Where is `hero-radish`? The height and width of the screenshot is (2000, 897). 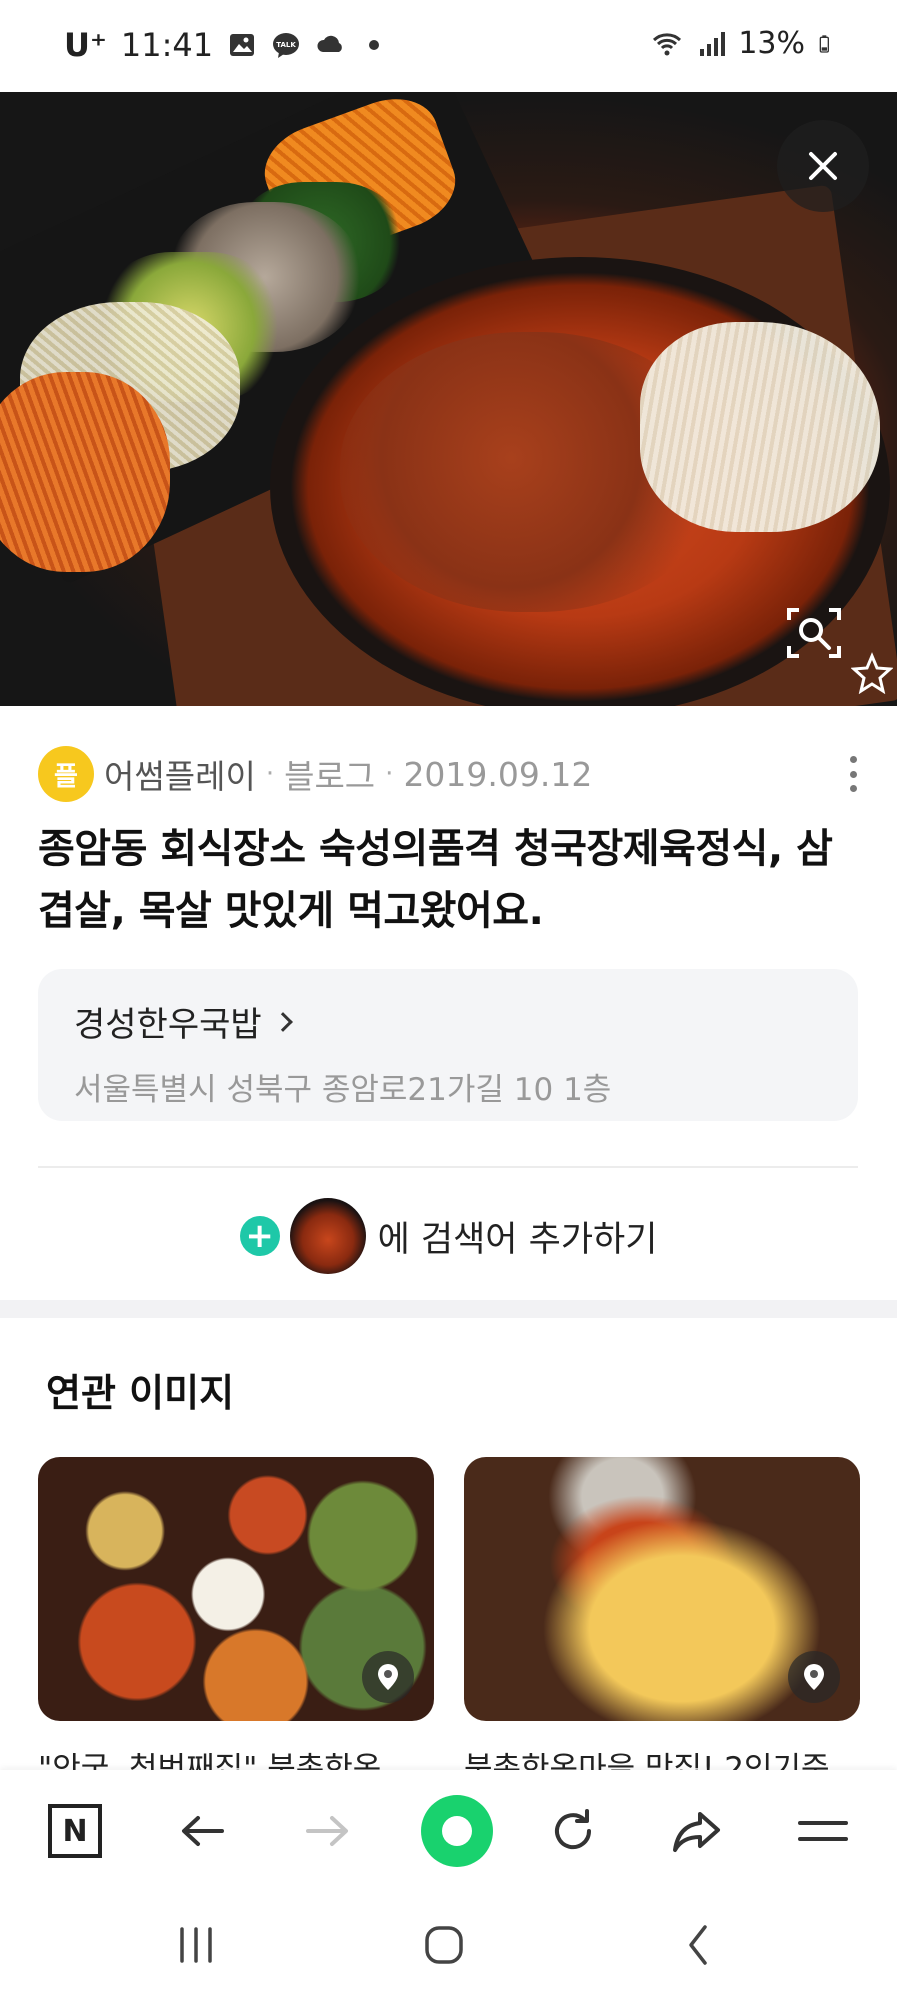
hero-radish is located at coordinates (85, 472).